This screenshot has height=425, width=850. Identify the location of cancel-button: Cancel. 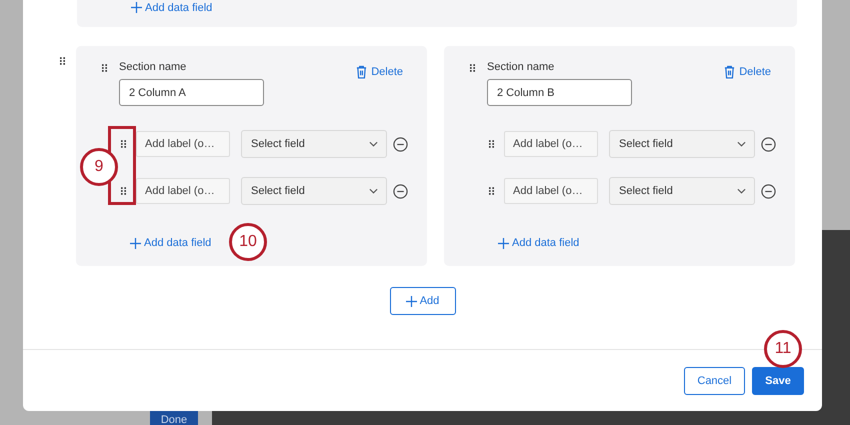
(714, 381).